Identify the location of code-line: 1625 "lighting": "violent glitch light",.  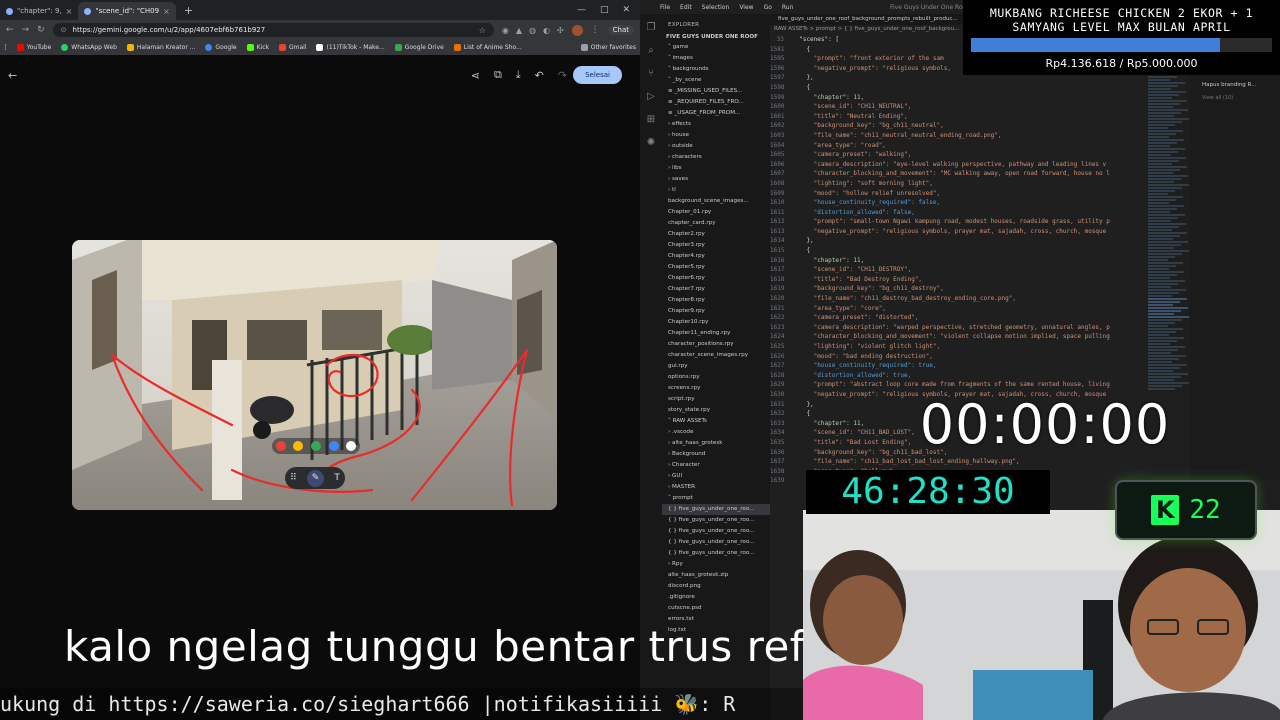
(960, 347).